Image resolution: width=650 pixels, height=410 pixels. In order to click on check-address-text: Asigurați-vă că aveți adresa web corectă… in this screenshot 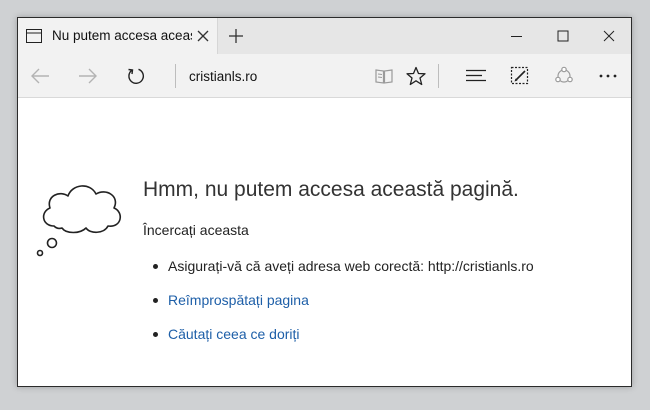, I will do `click(351, 266)`.